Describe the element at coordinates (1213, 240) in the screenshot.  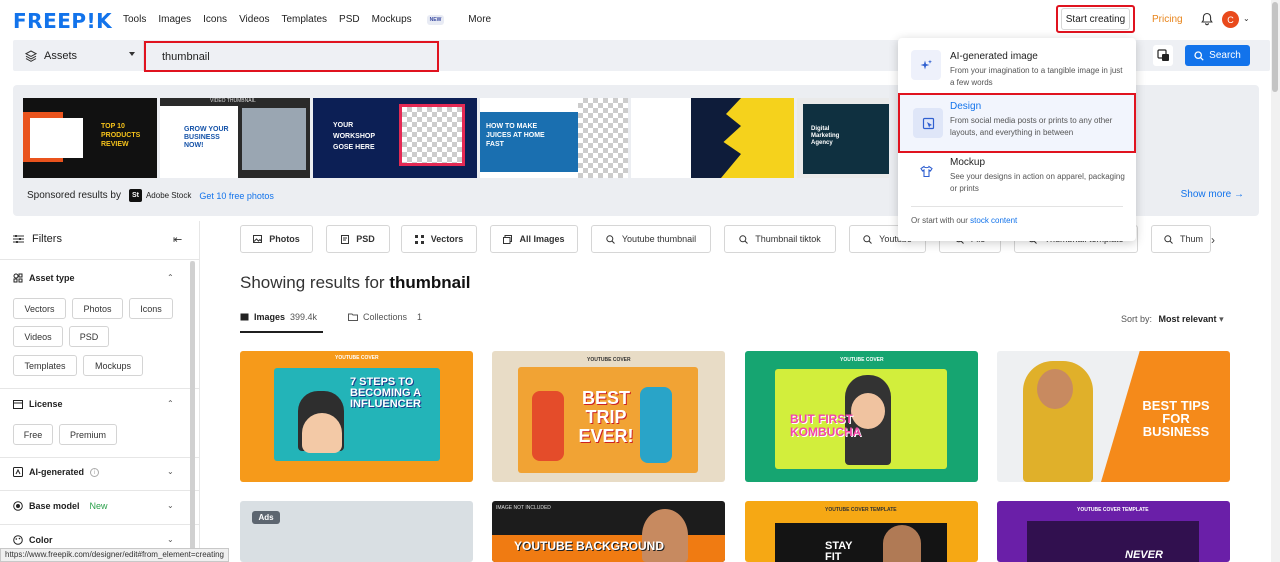
I see `chevron-right-icon: ›` at that location.